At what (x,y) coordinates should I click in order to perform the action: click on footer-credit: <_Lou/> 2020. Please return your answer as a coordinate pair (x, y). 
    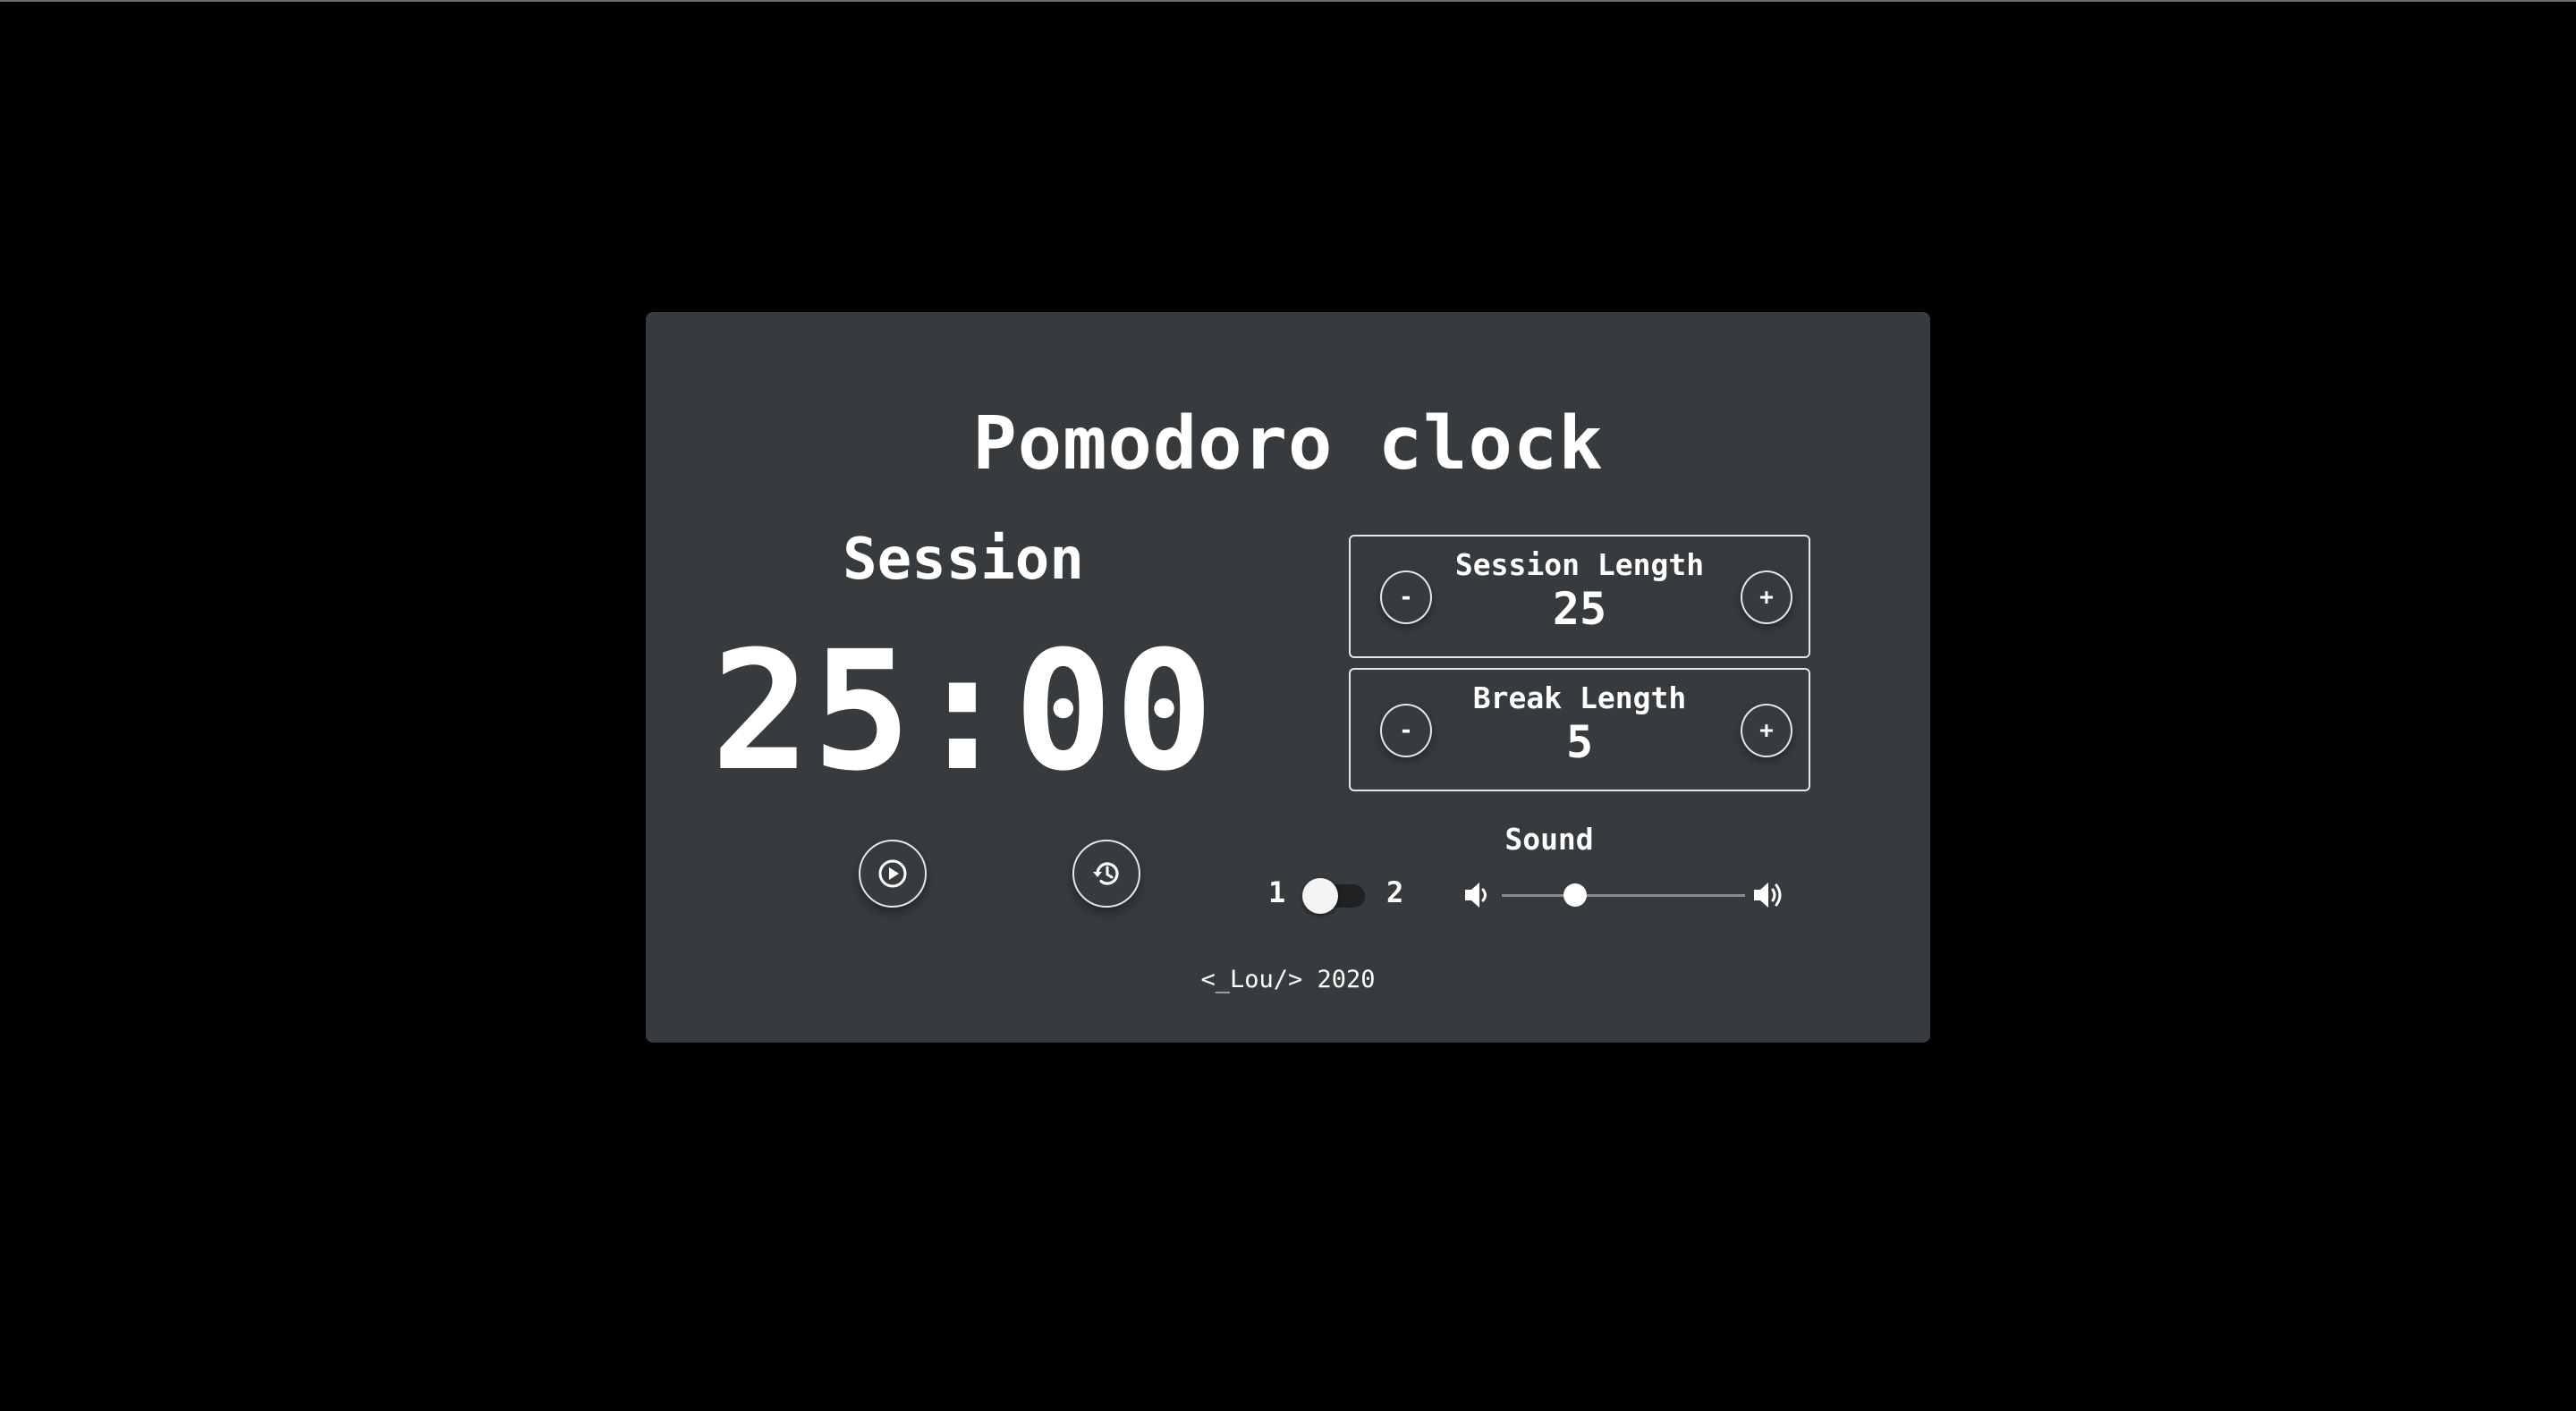
    Looking at the image, I should click on (1288, 979).